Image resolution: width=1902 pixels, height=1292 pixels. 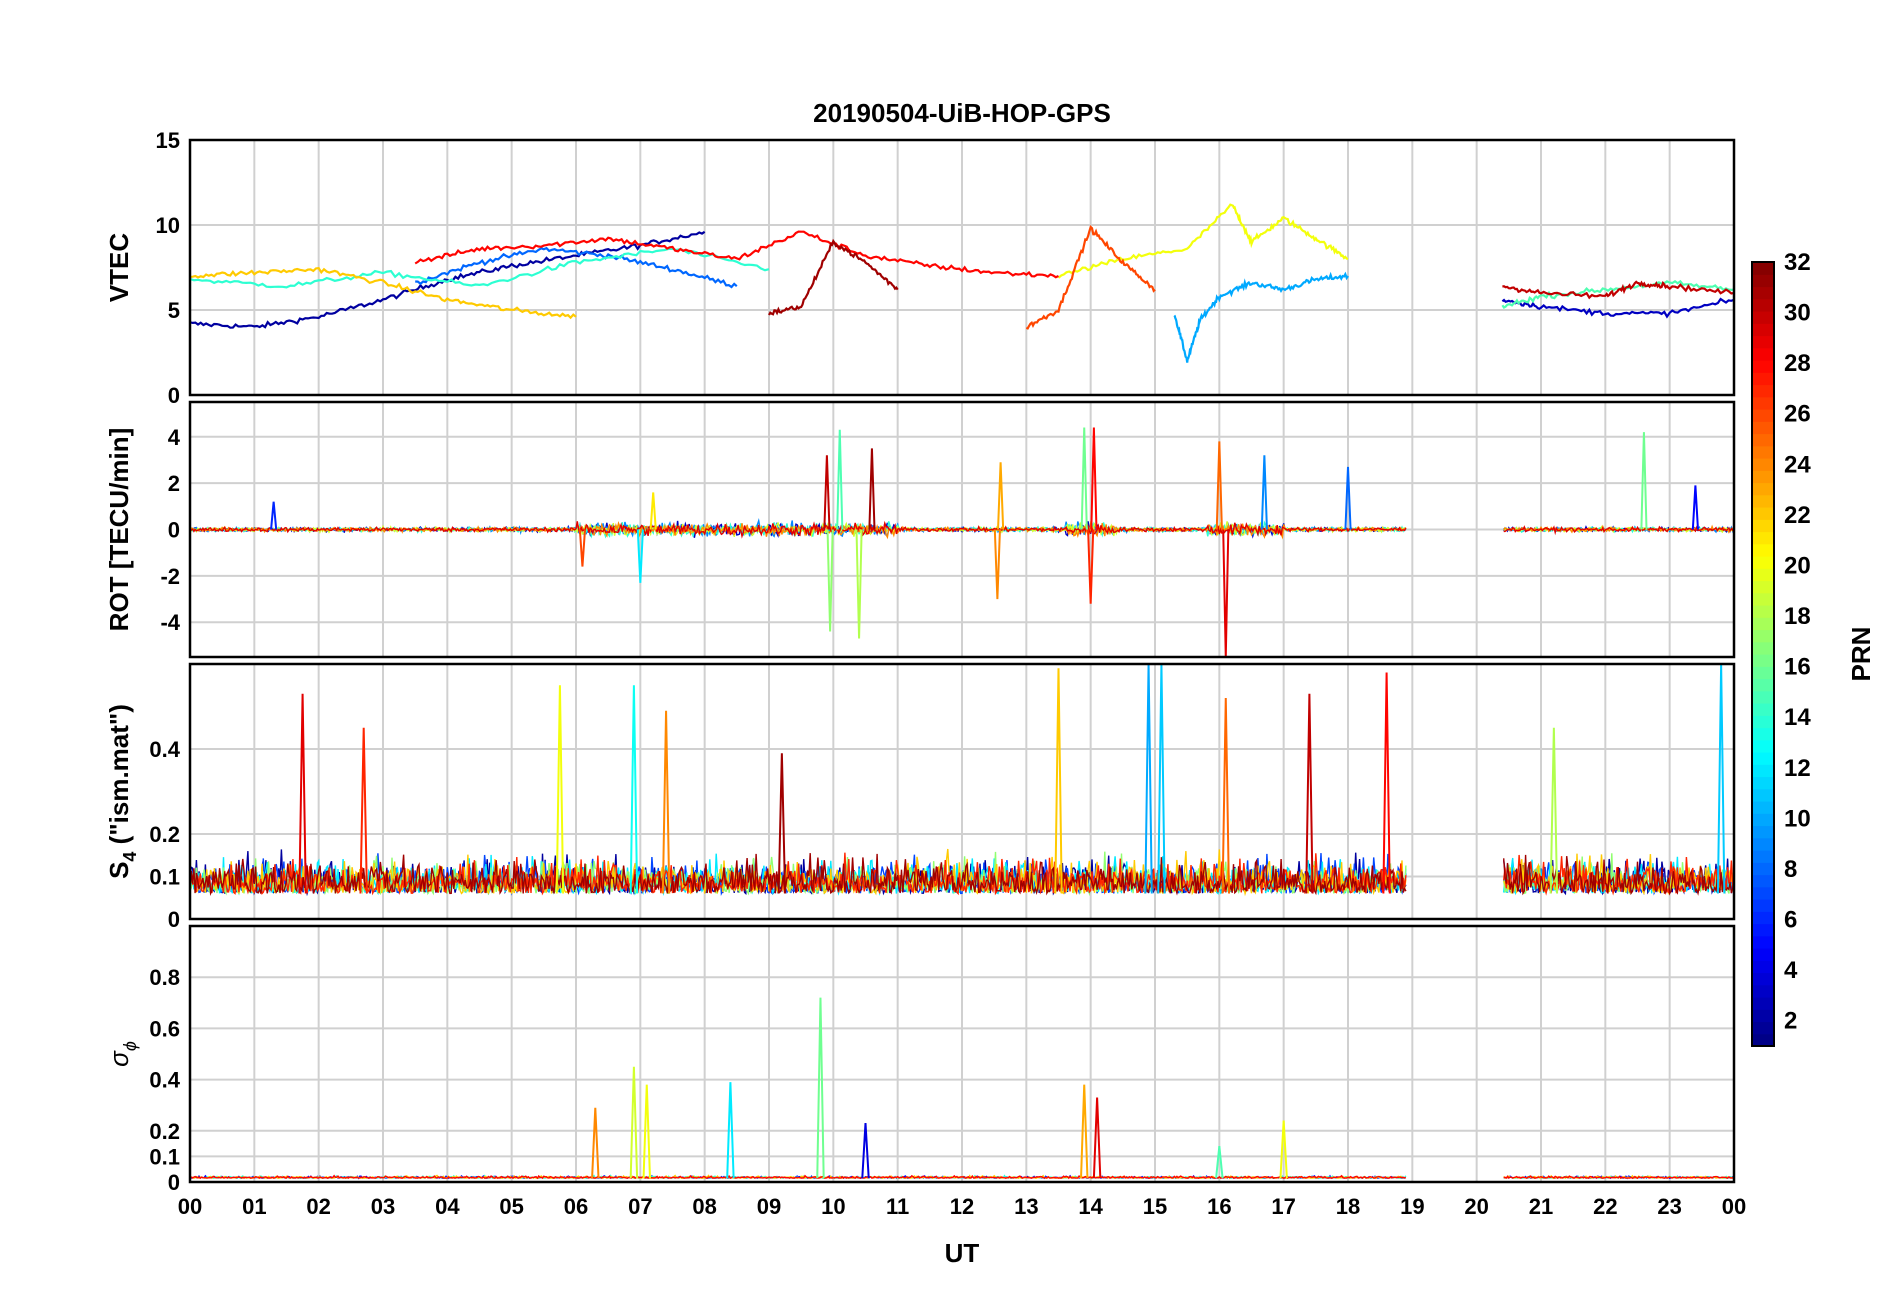 What do you see at coordinates (833, 1206) in the screenshot?
I see `x-tick-label: 10` at bounding box center [833, 1206].